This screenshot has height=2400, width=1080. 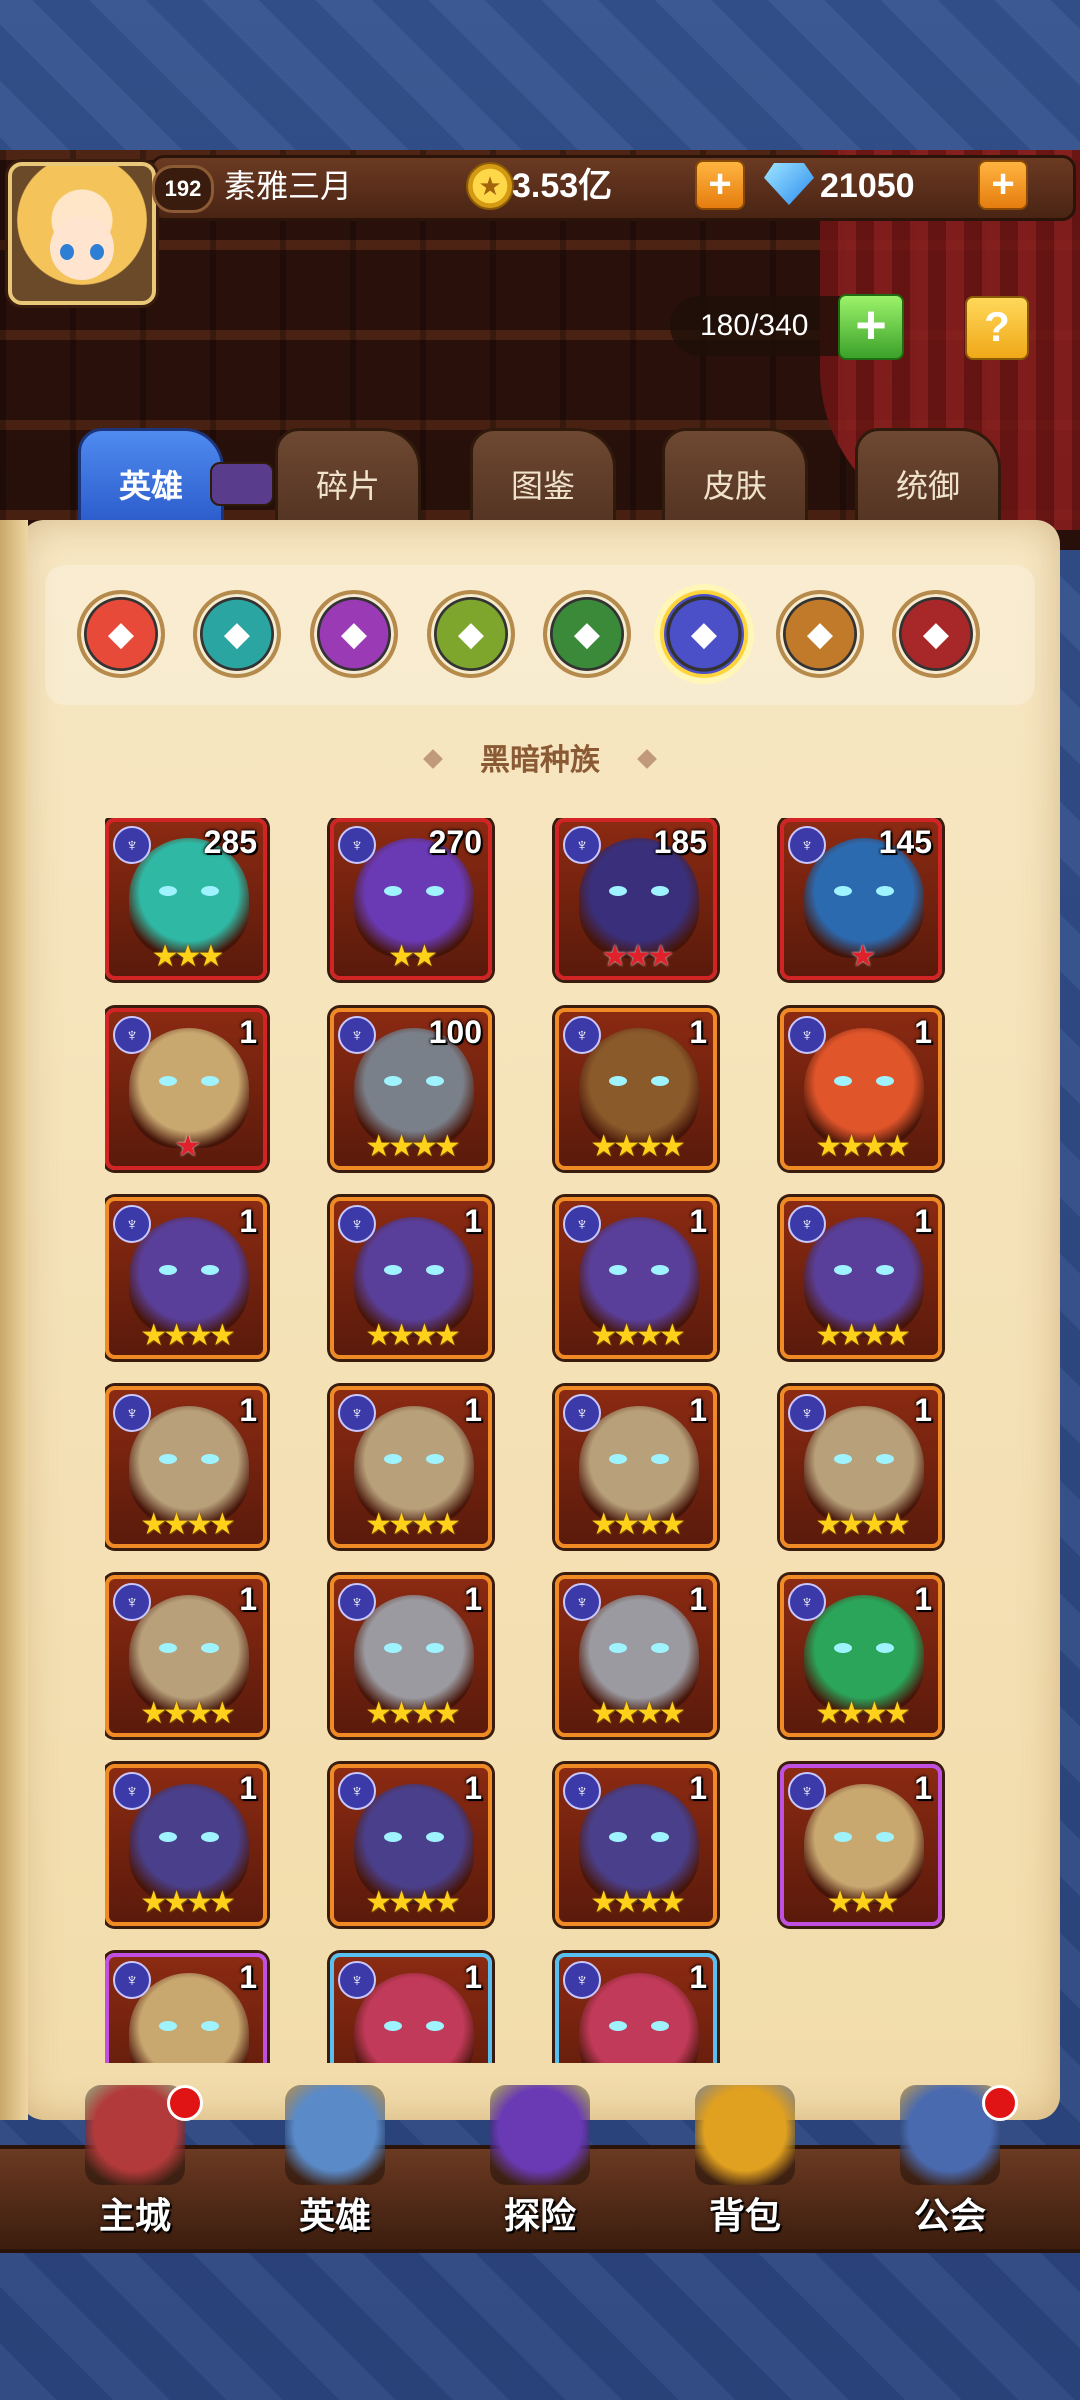 I want to click on nav-item-castle: 主城, so click(x=135, y=2165).